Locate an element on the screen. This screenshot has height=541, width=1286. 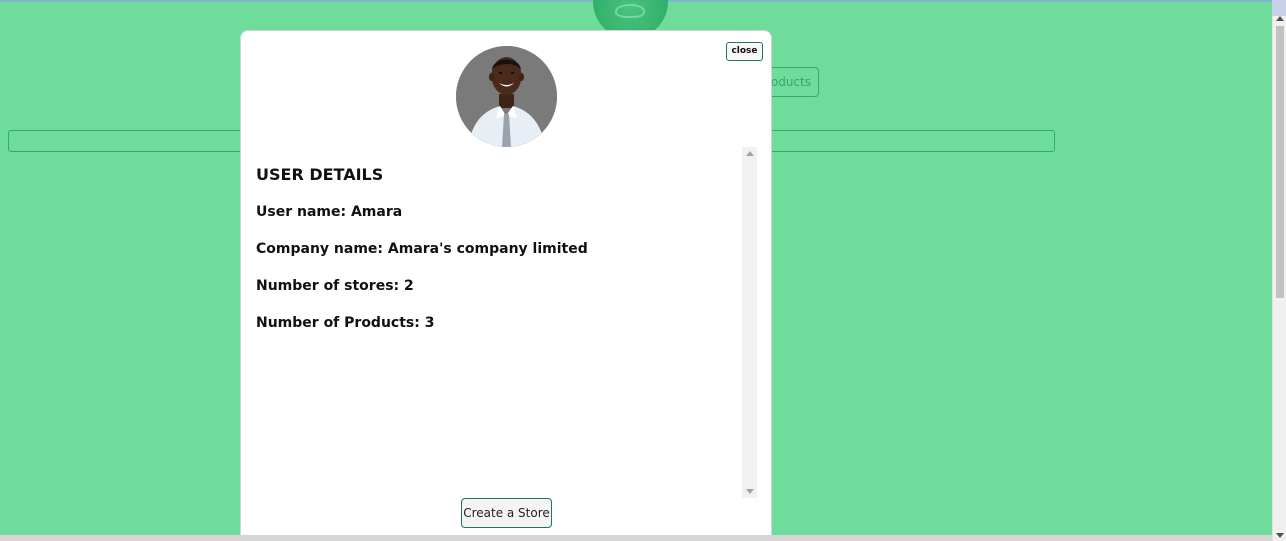
user-name-row: User name: Amara is located at coordinates (329, 212).